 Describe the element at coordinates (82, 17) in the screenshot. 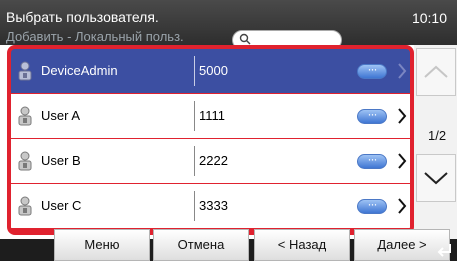

I see `screen-title: Выбрать пользователя.` at that location.